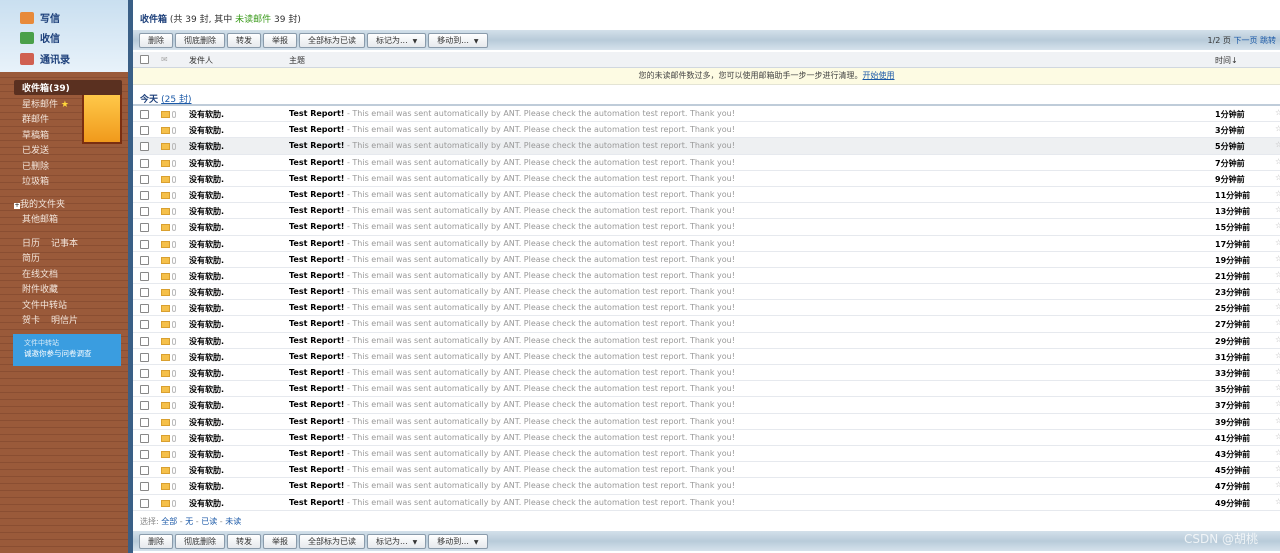  Describe the element at coordinates (31, 242) in the screenshot. I see `sidebar-item-calendar: 日历` at that location.